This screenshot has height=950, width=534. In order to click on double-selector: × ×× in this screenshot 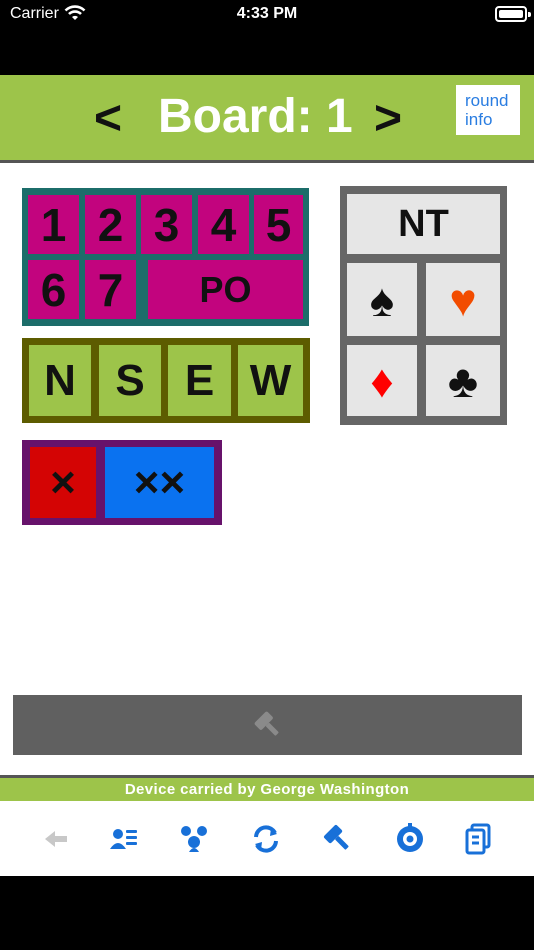, I will do `click(122, 482)`.